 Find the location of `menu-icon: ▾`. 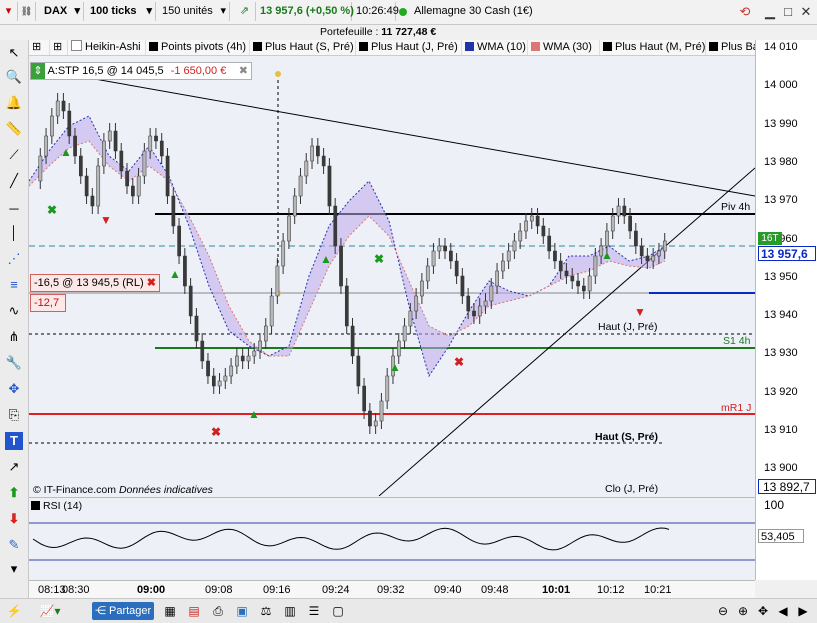

menu-icon: ▾ is located at coordinates (9, 11).